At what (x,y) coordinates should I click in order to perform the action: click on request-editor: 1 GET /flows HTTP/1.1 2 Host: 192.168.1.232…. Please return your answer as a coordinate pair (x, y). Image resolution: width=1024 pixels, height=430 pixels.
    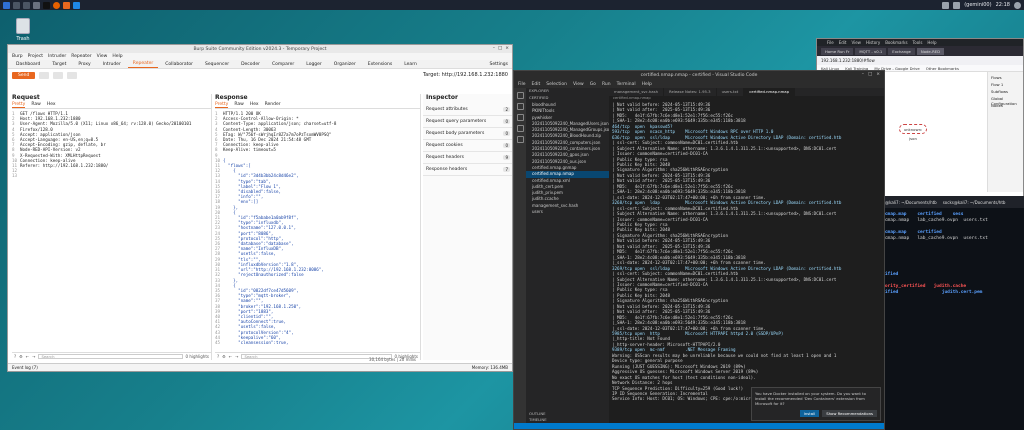
    Looking at the image, I should click on (111, 229).